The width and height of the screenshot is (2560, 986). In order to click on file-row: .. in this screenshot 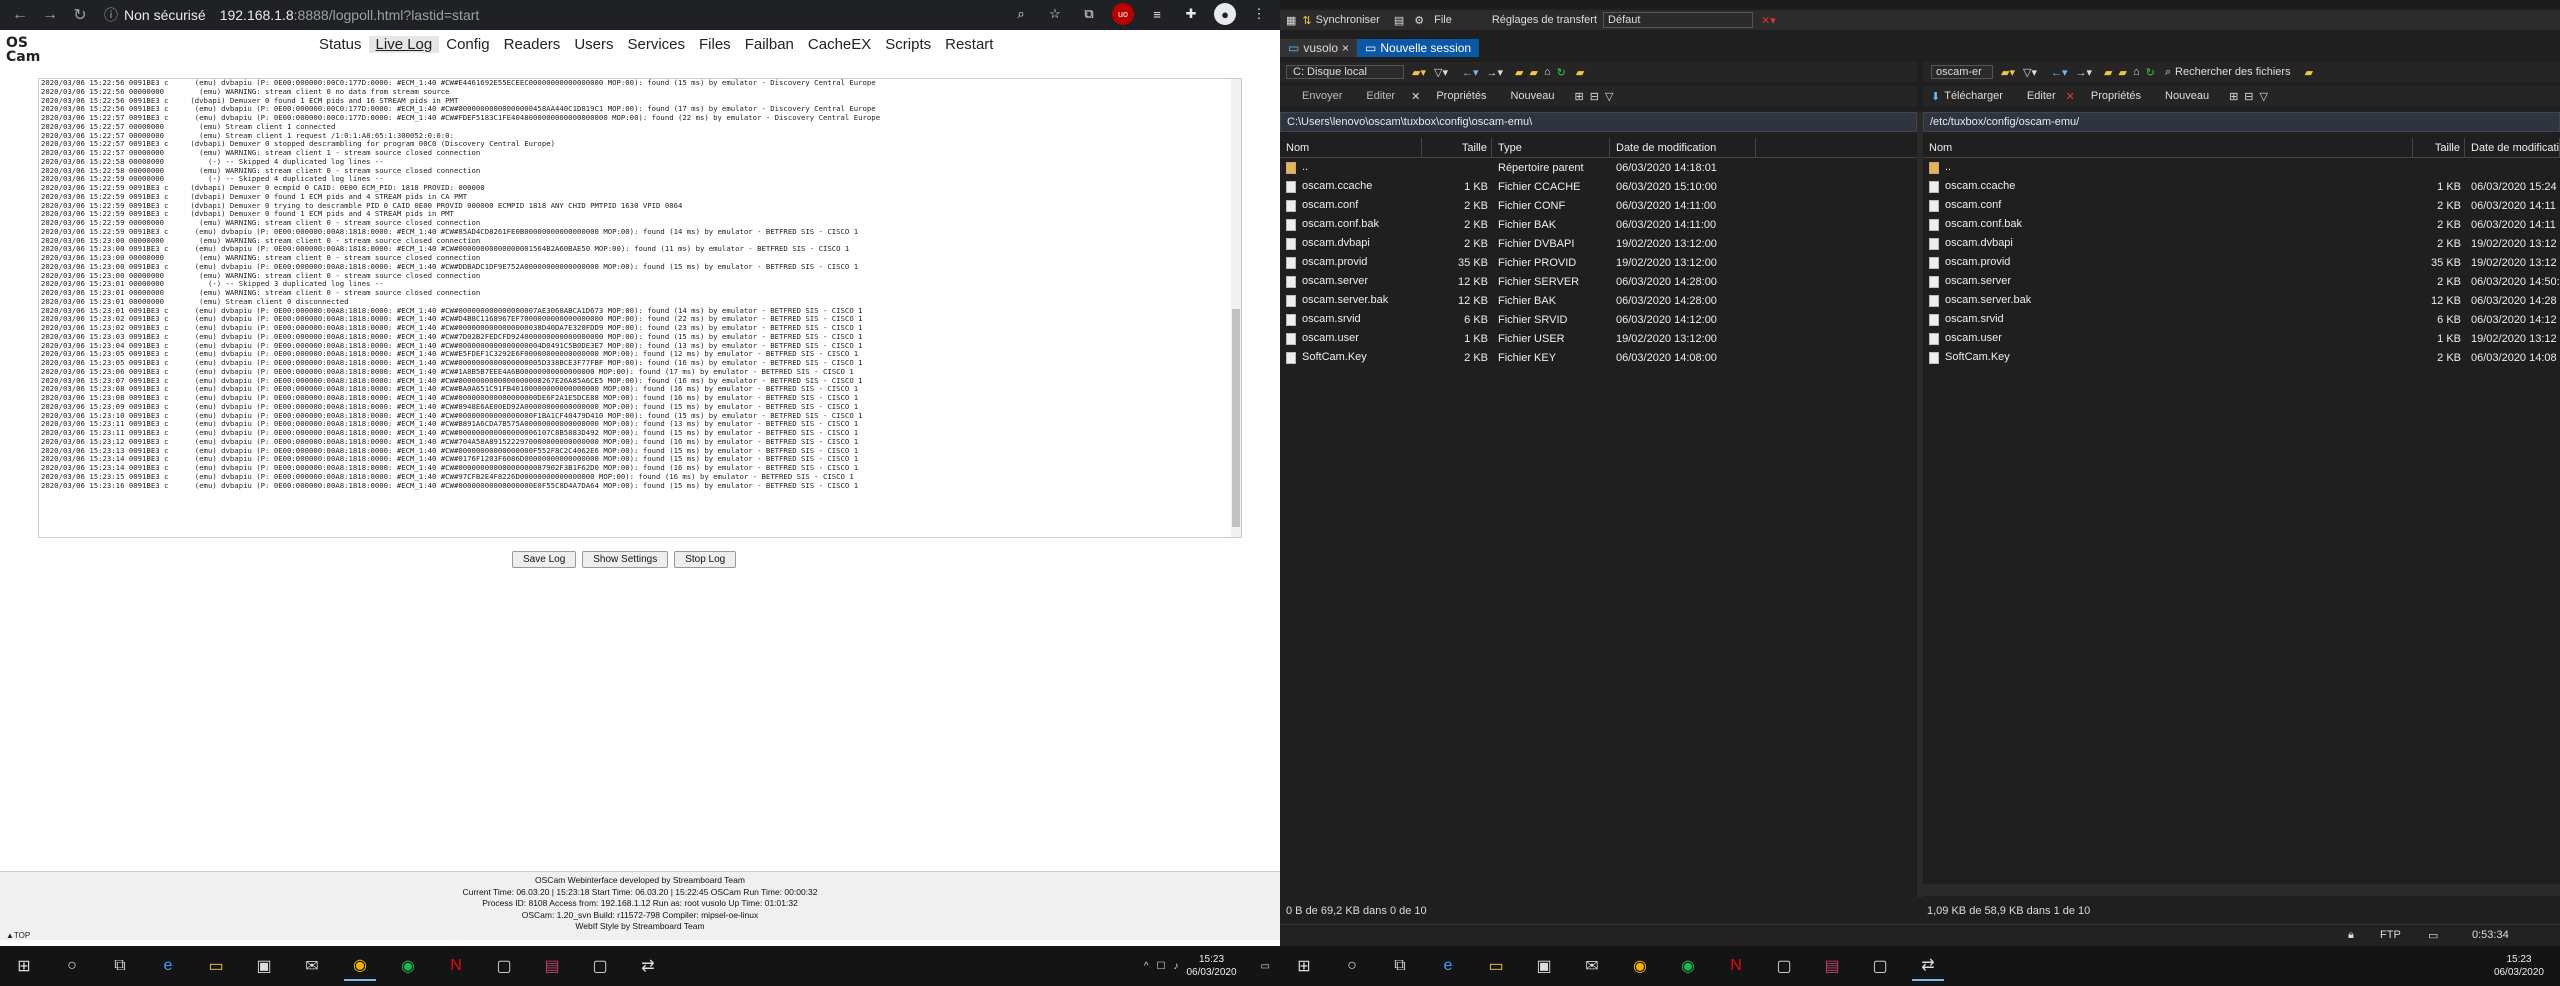, I will do `click(2241, 167)`.